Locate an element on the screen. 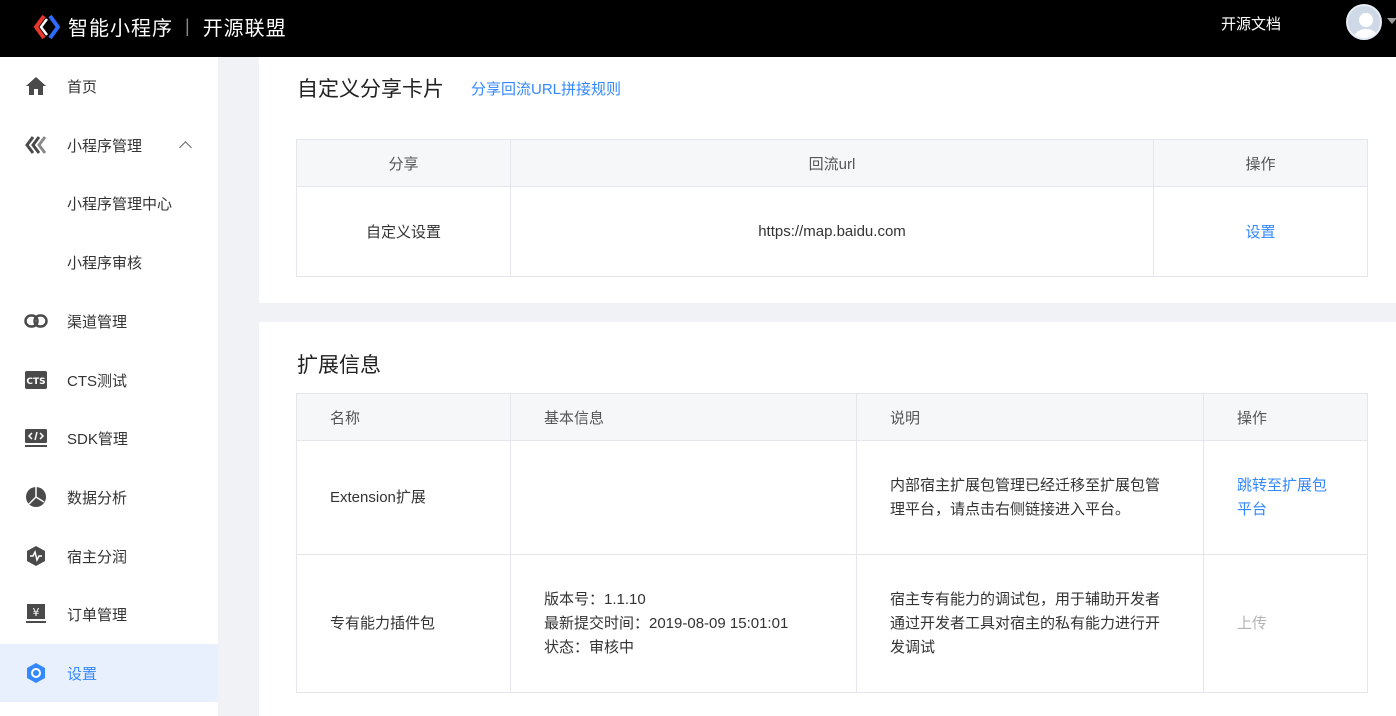 The image size is (1396, 716). sidebar-item-label: SDK管理 is located at coordinates (97, 439).